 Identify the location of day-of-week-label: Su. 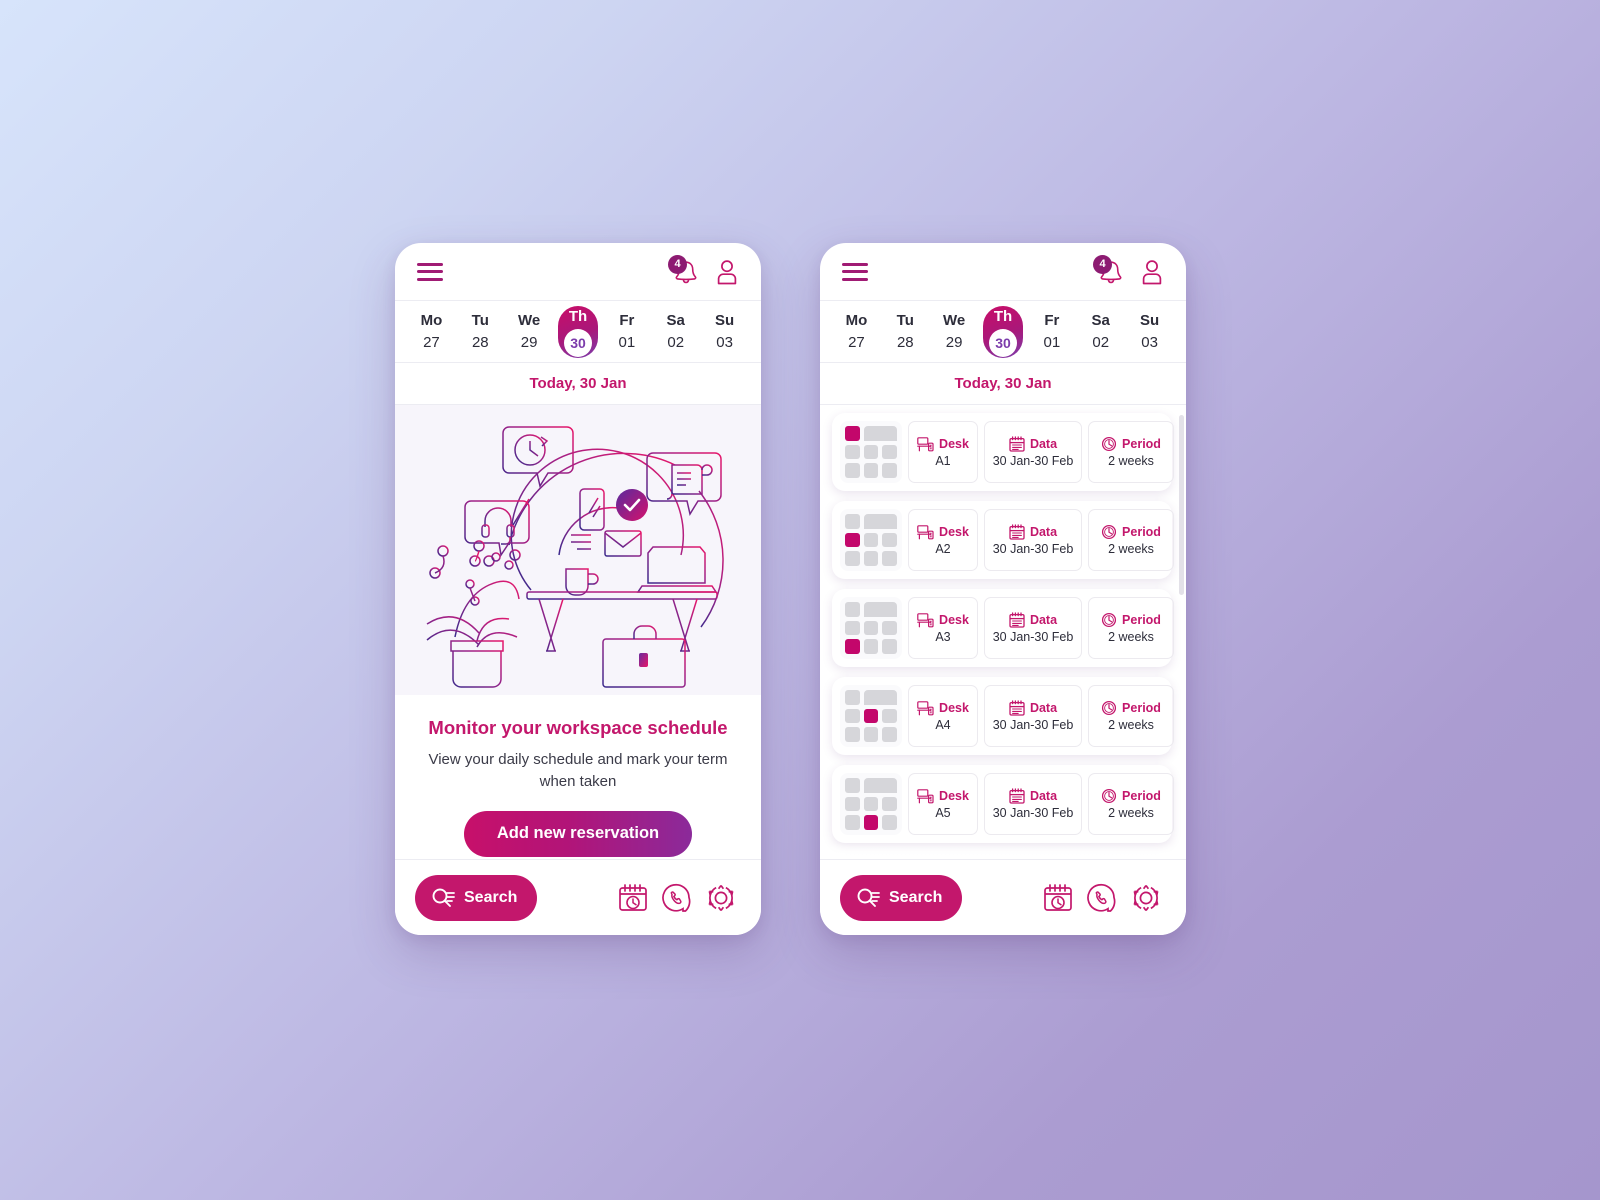
(1150, 320).